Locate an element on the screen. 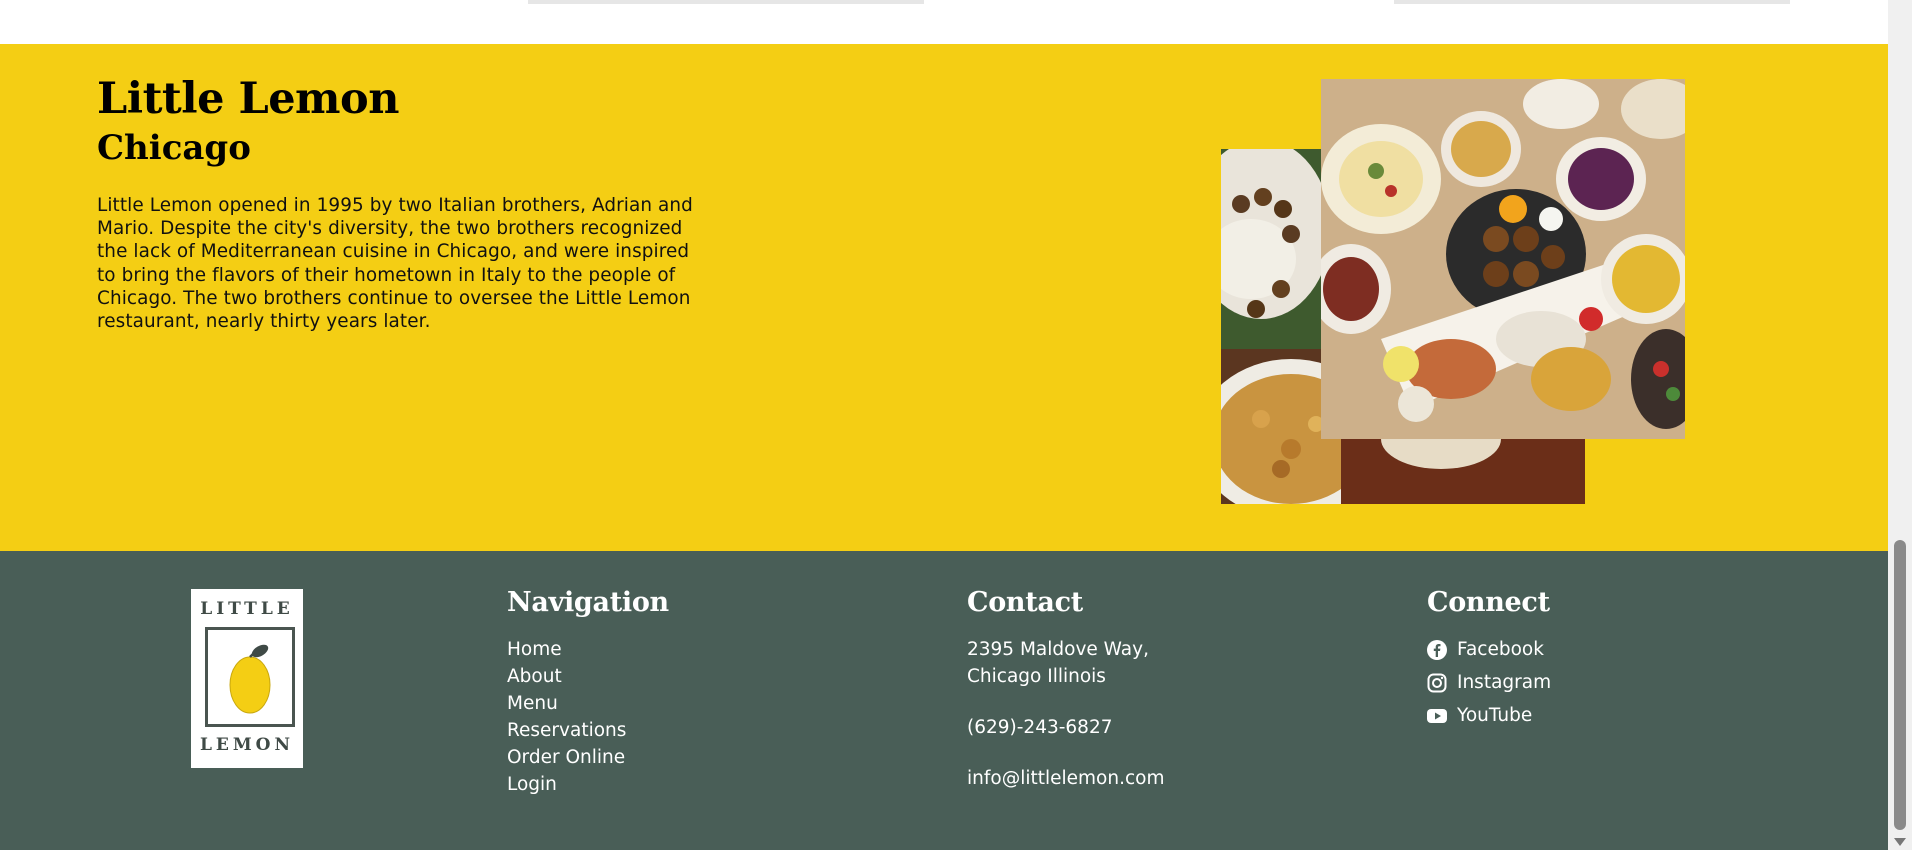 The image size is (1912, 850). nav-link-home: Home is located at coordinates (588, 649).